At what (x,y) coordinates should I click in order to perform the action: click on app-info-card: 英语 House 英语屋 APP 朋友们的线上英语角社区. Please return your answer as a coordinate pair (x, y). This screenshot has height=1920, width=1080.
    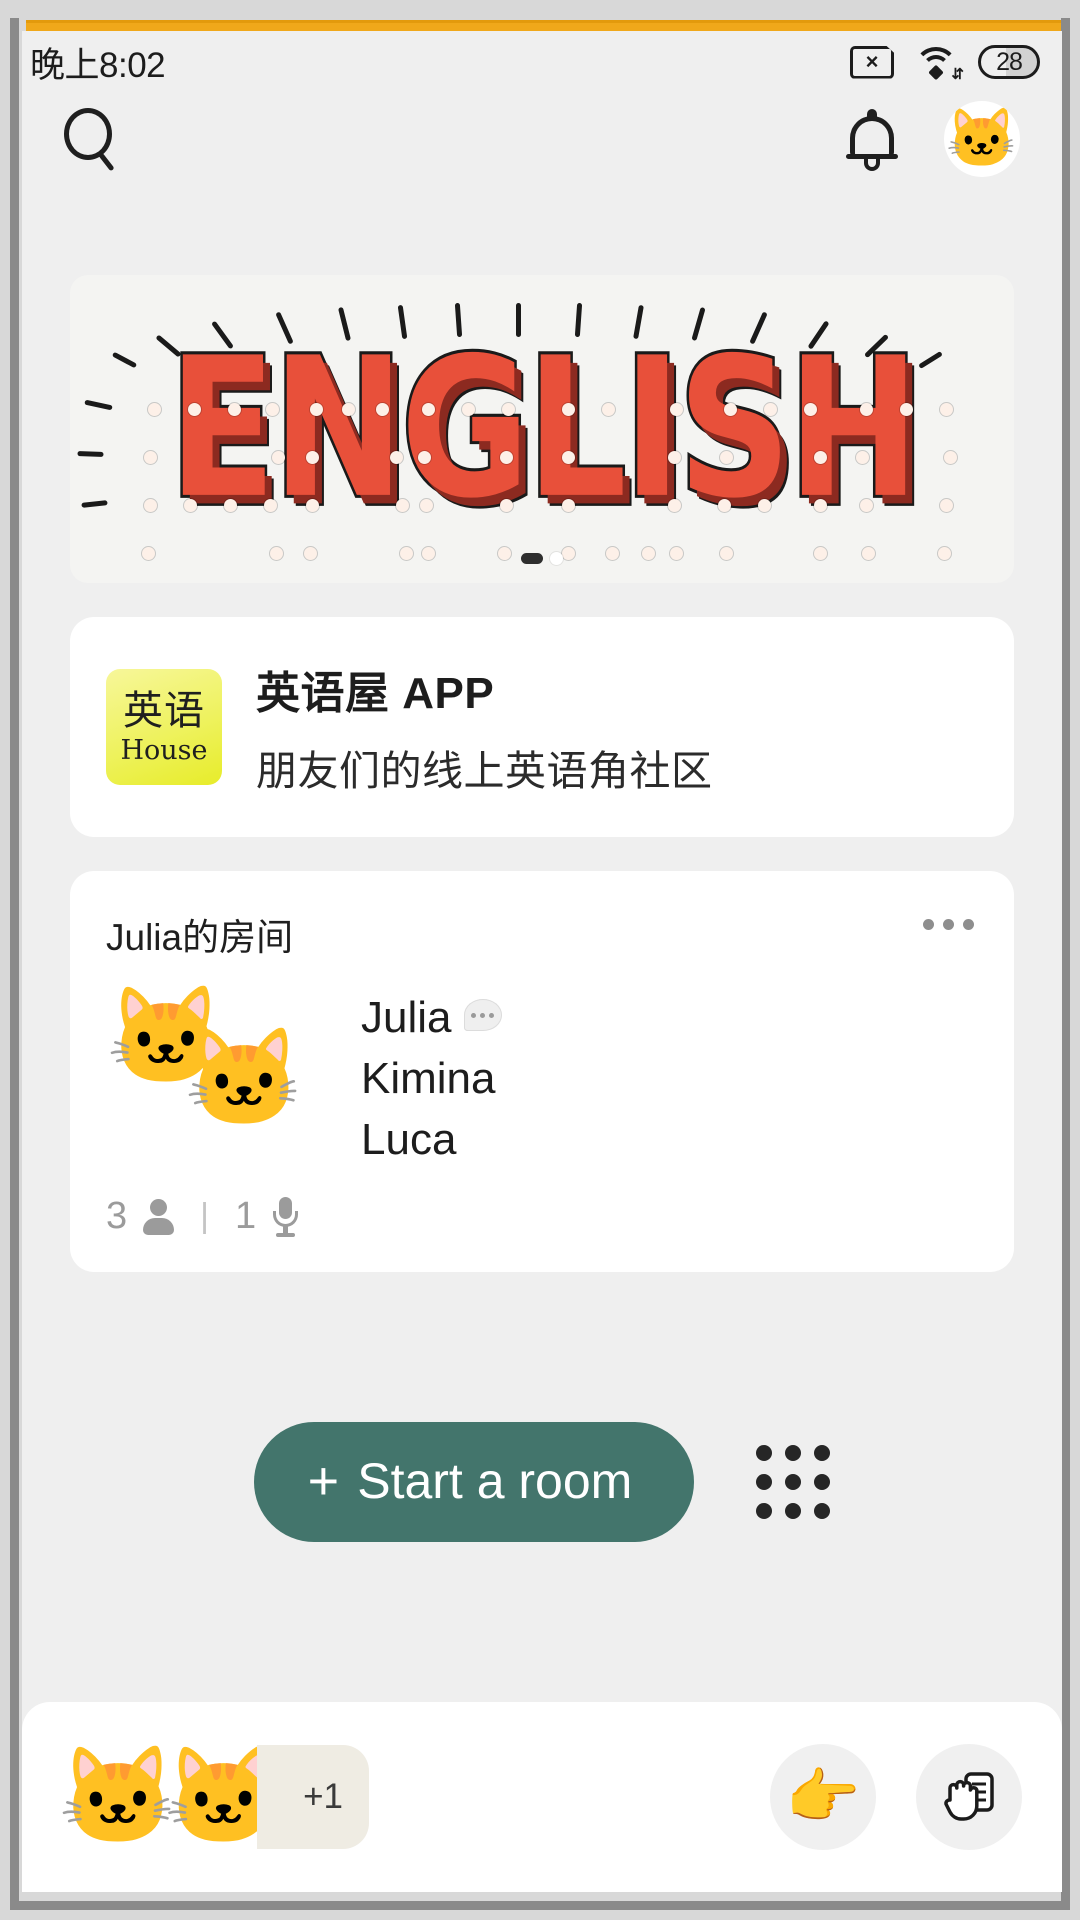
    Looking at the image, I should click on (542, 727).